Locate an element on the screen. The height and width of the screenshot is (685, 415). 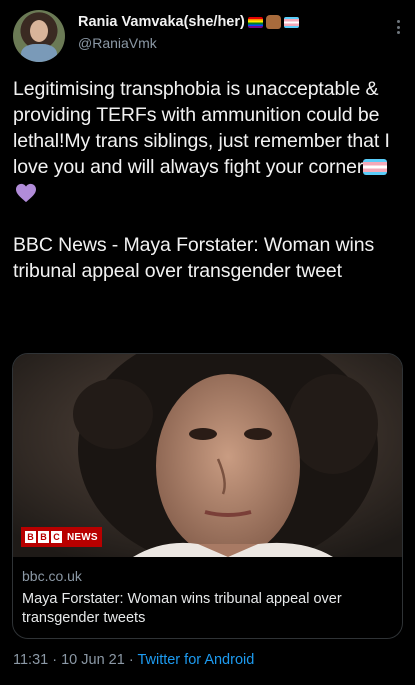
author-handle: @RaniaVmk is located at coordinates (117, 43).